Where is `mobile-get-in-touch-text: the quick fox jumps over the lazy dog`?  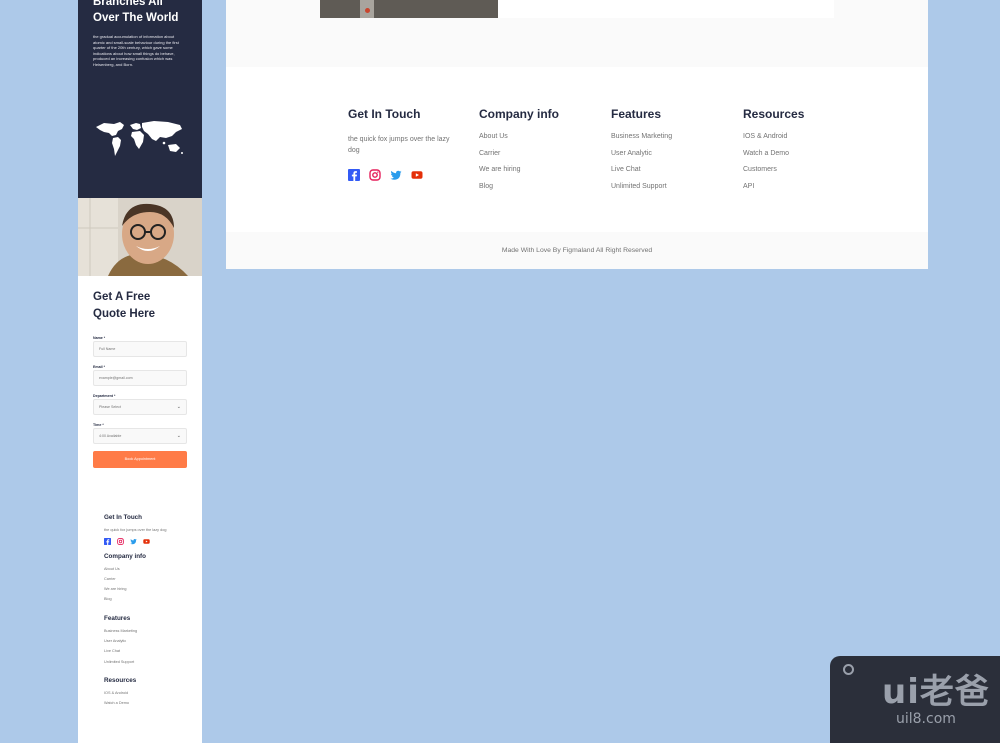 mobile-get-in-touch-text: the quick fox jumps over the lazy dog is located at coordinates (135, 530).